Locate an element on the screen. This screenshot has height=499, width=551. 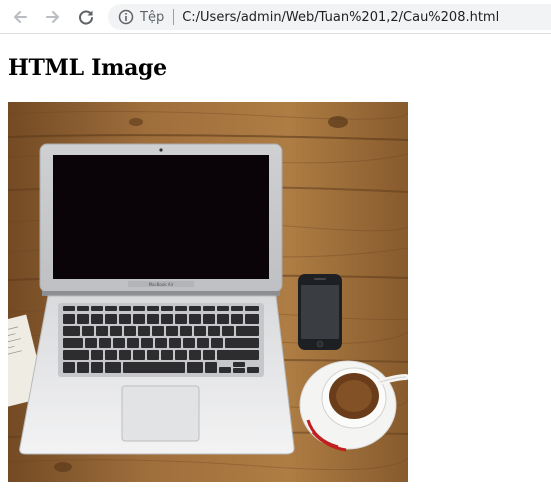
arrow-left-icon is located at coordinates (20, 17).